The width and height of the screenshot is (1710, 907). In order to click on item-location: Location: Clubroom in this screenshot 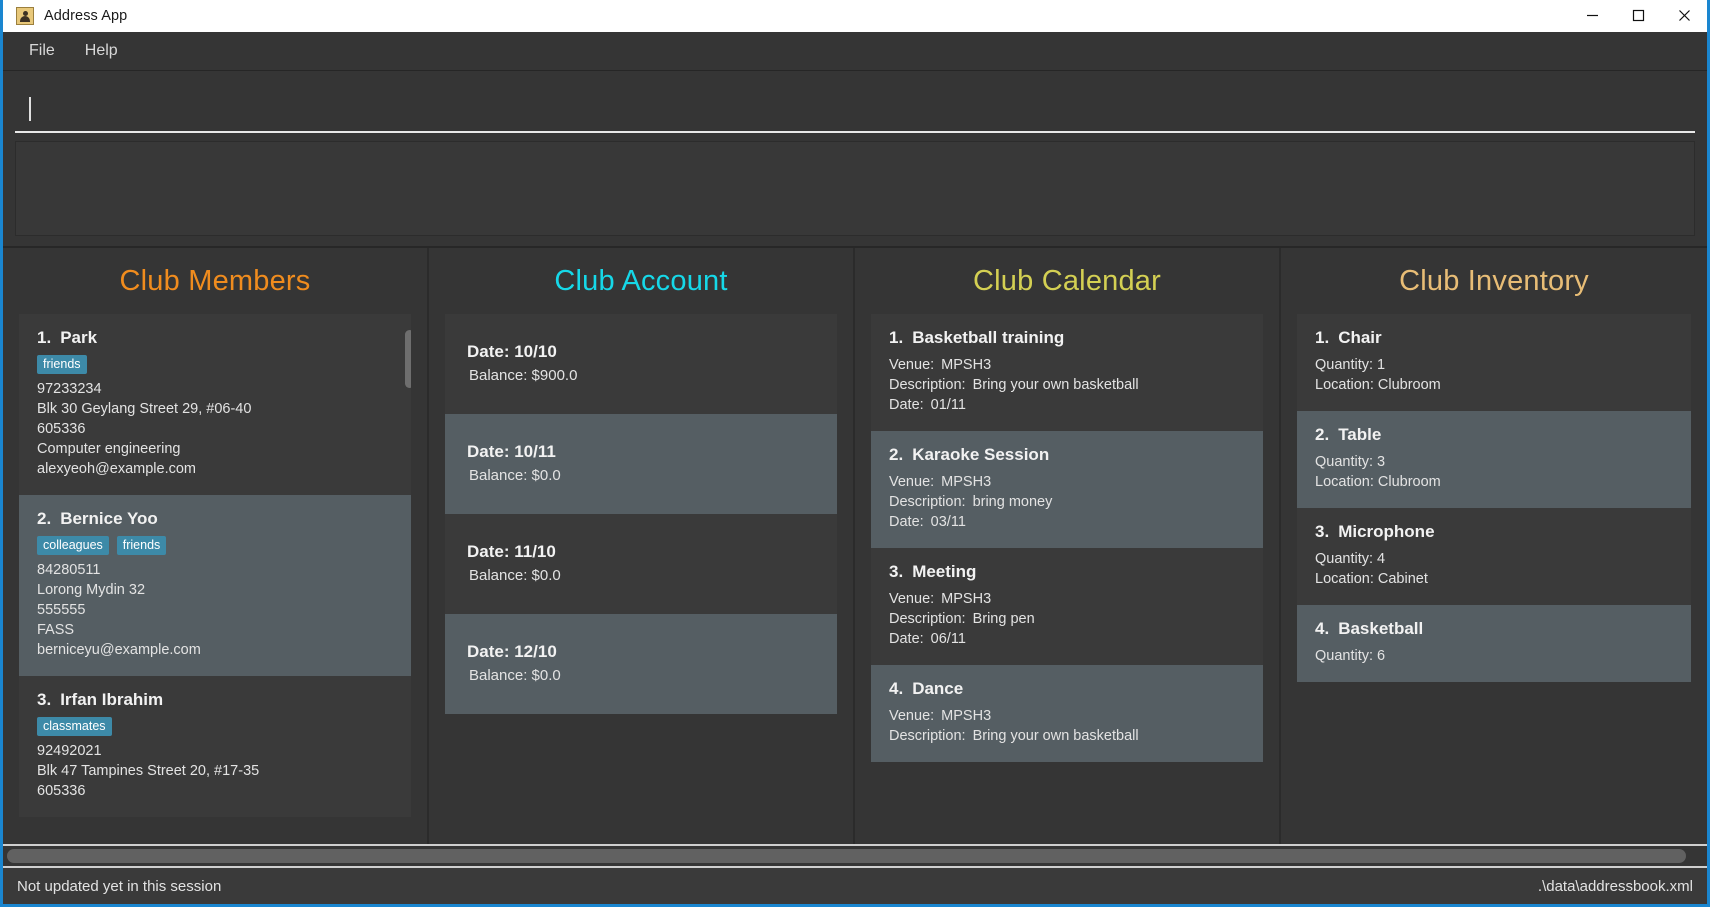, I will do `click(1378, 482)`.